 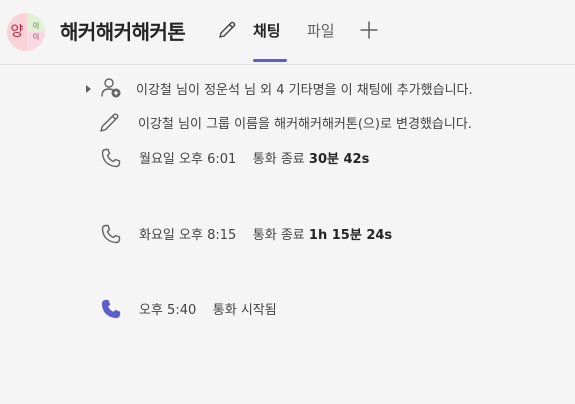 I want to click on chat-title: 해커해커해커톤, so click(x=123, y=30).